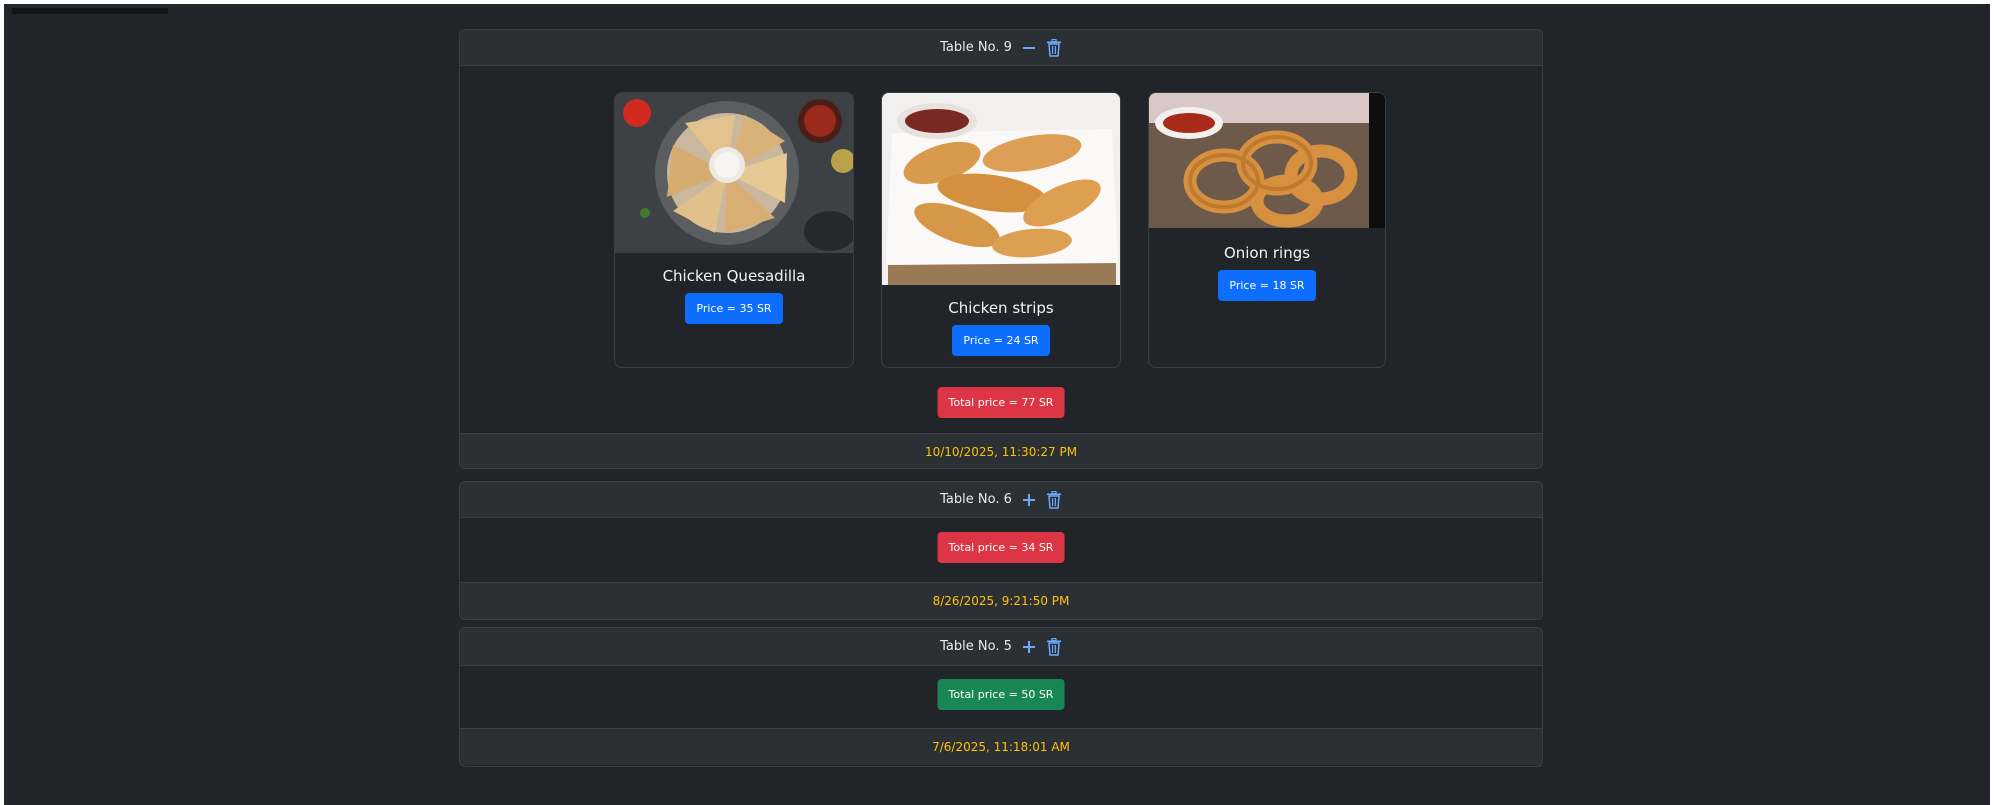 This screenshot has height=805, width=1994. What do you see at coordinates (1001, 746) in the screenshot?
I see `order-timestamp: 7/6/2025, 11:18:01 AM` at bounding box center [1001, 746].